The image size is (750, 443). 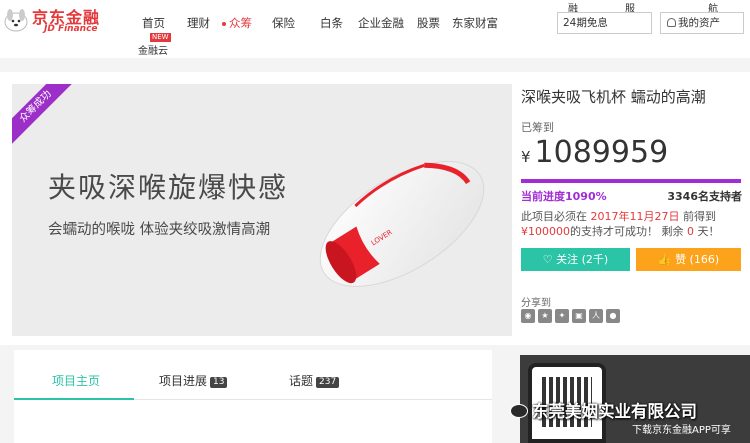 What do you see at coordinates (153, 49) in the screenshot?
I see `nav-item-finance-cloud: 金融云` at bounding box center [153, 49].